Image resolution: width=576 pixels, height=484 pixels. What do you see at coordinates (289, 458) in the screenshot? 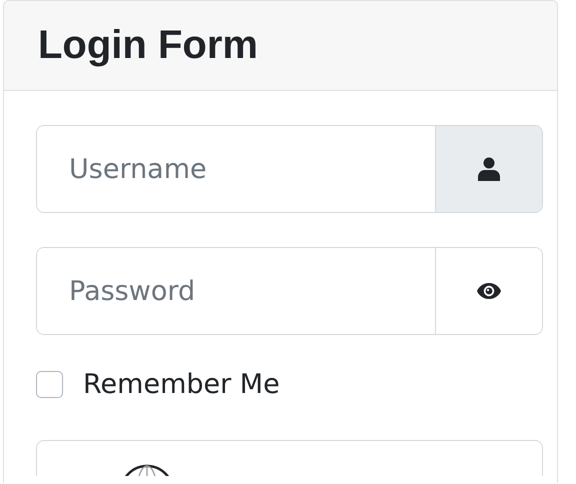
I see `bottom-button` at bounding box center [289, 458].